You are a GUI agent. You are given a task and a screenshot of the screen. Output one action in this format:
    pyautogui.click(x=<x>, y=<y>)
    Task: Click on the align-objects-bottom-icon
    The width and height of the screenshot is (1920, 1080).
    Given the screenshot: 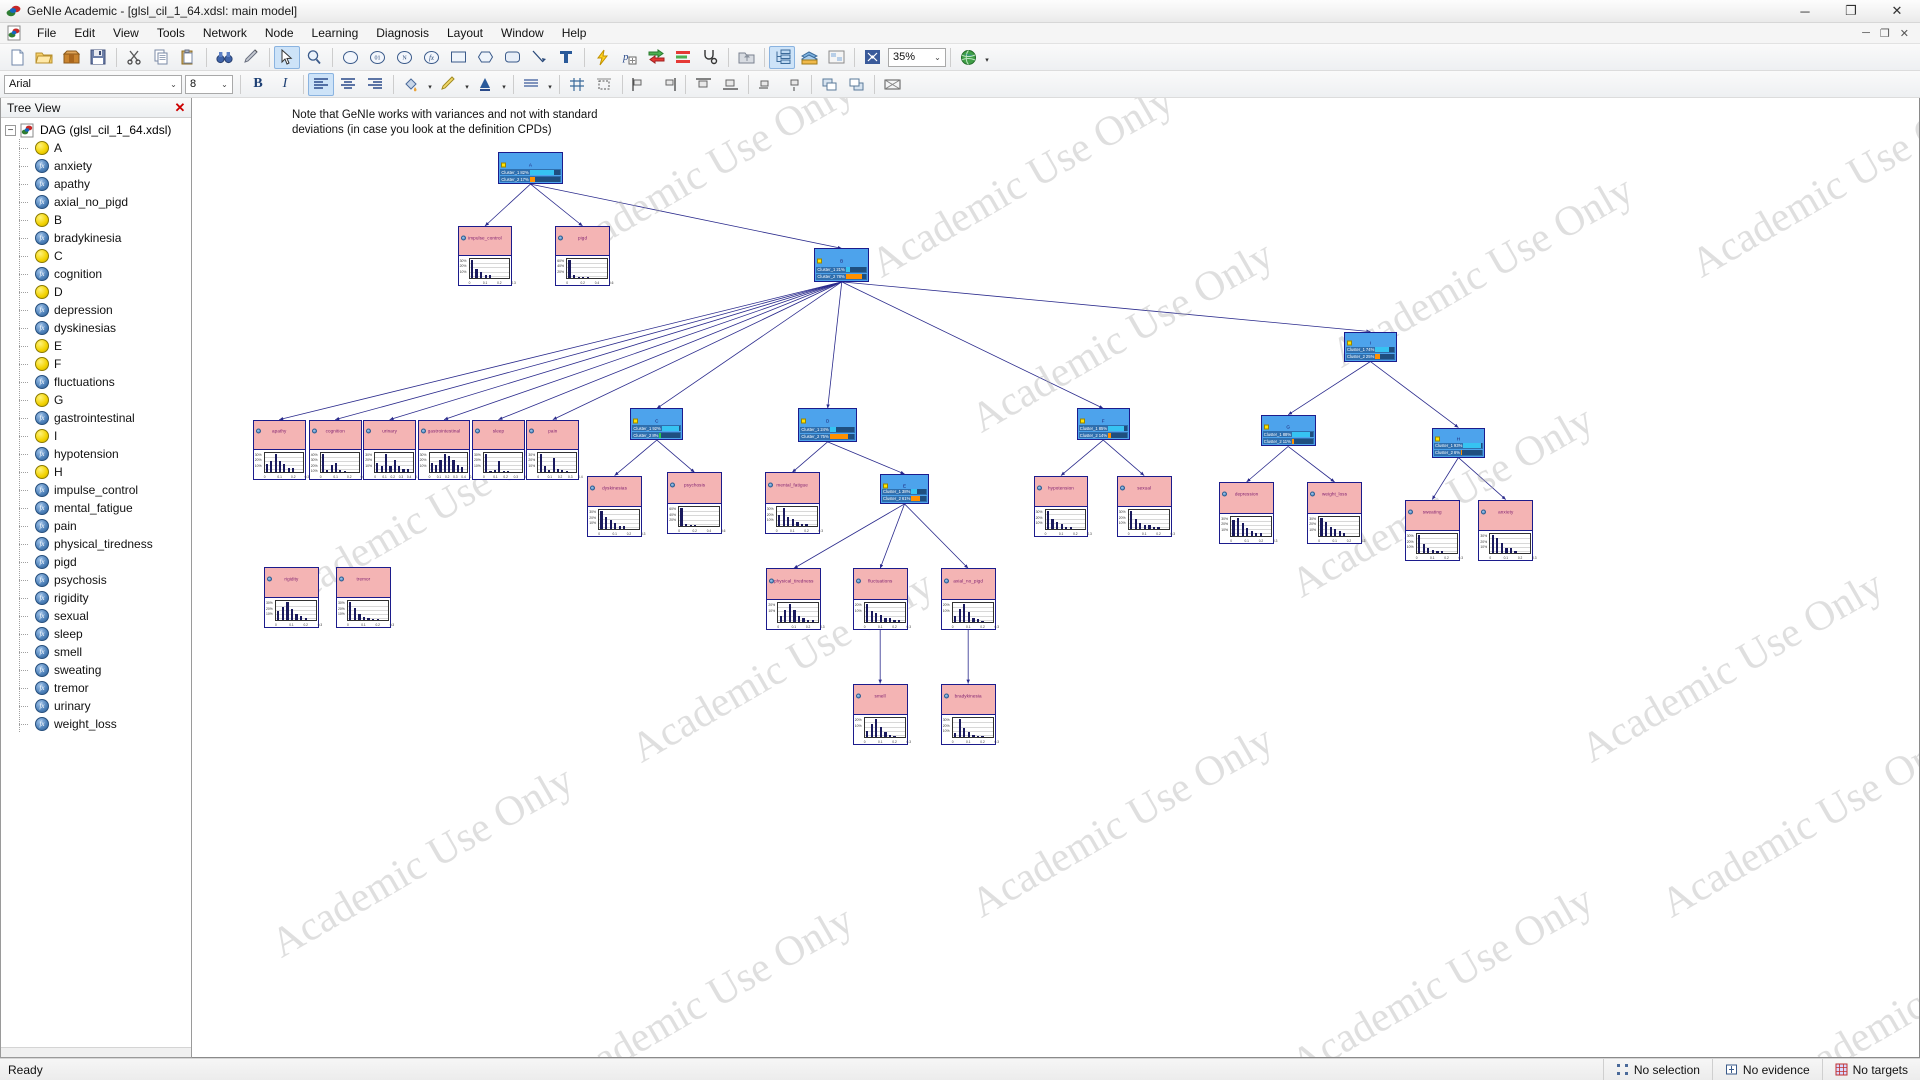 What is the action you would take?
    pyautogui.click(x=730, y=84)
    